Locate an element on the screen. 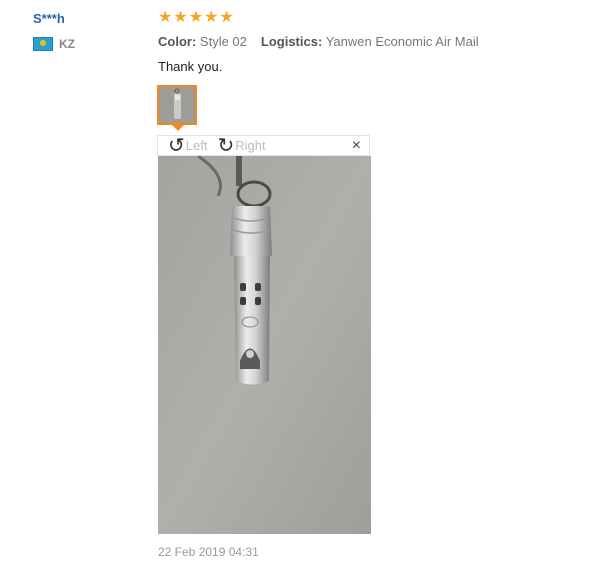 This screenshot has width=615, height=570. color-attribute-value: Style 02 is located at coordinates (223, 41).